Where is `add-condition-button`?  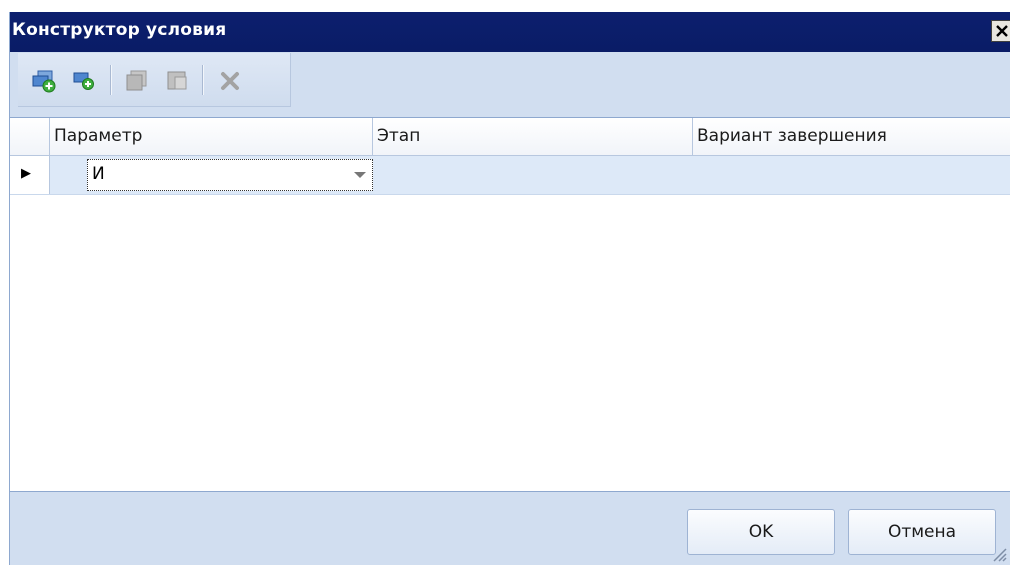
add-condition-button is located at coordinates (84, 81).